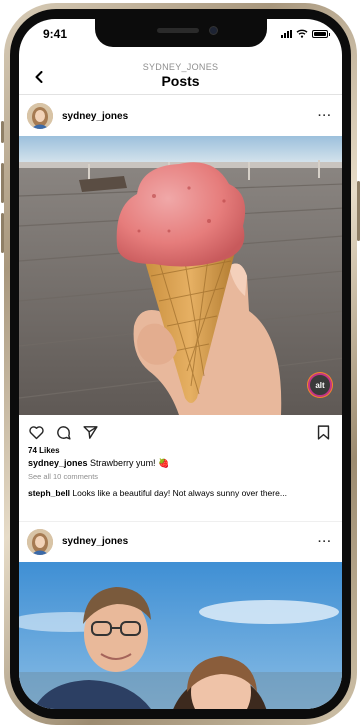 The image size is (361, 728). Describe the element at coordinates (286, 33) in the screenshot. I see `signal-icon` at that location.